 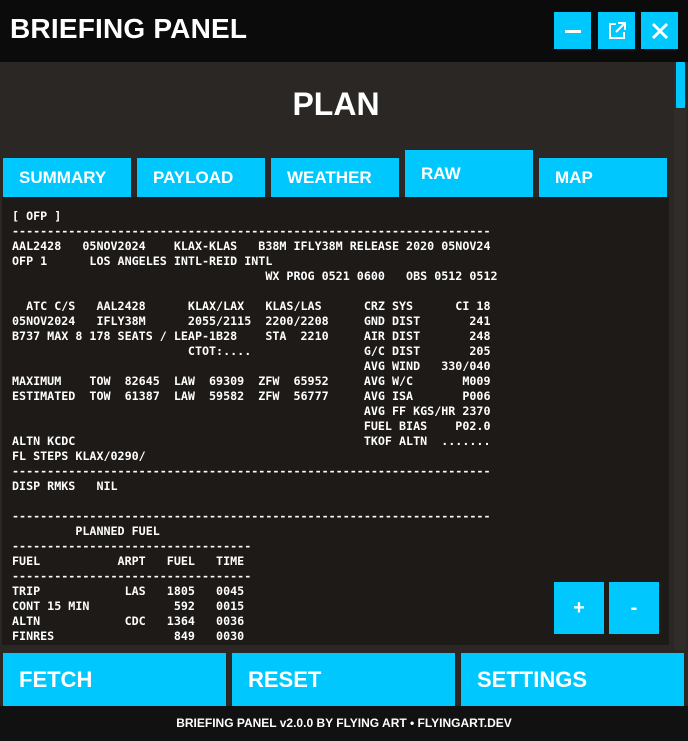 What do you see at coordinates (336, 104) in the screenshot?
I see `page-heading: PLAN` at bounding box center [336, 104].